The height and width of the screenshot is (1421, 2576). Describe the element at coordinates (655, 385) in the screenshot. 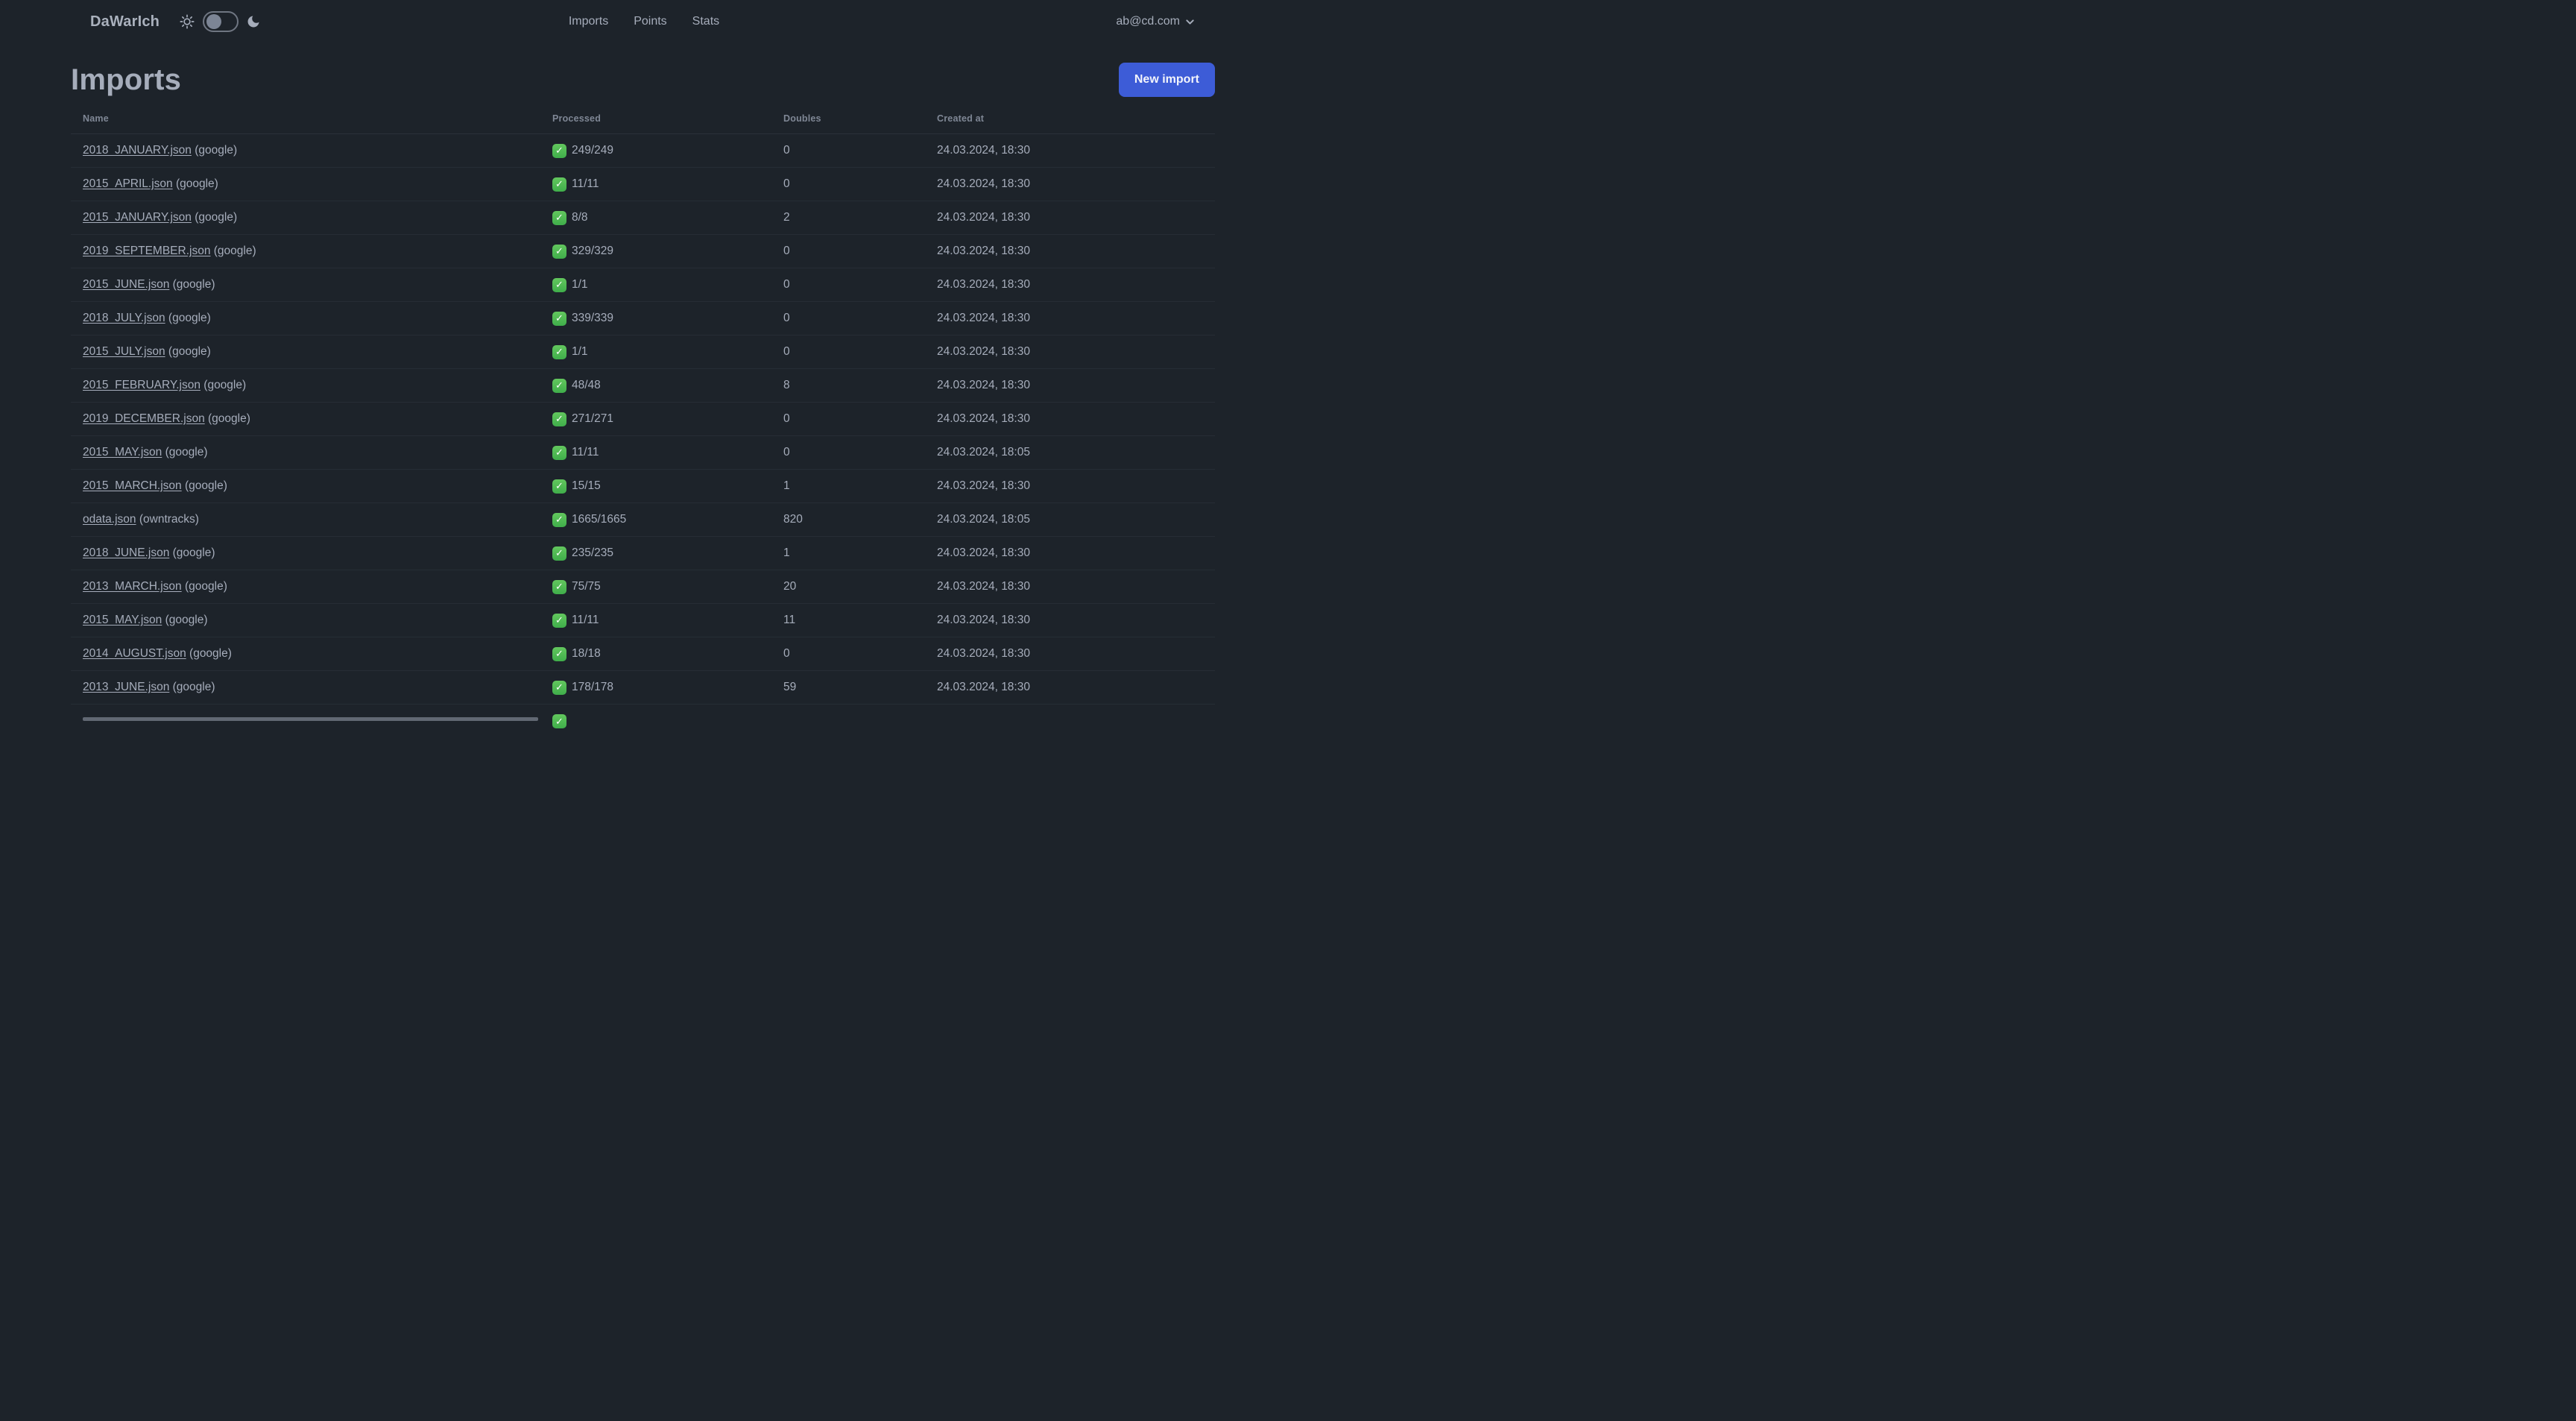

I see `processed-cell: ✓ 48/48` at that location.